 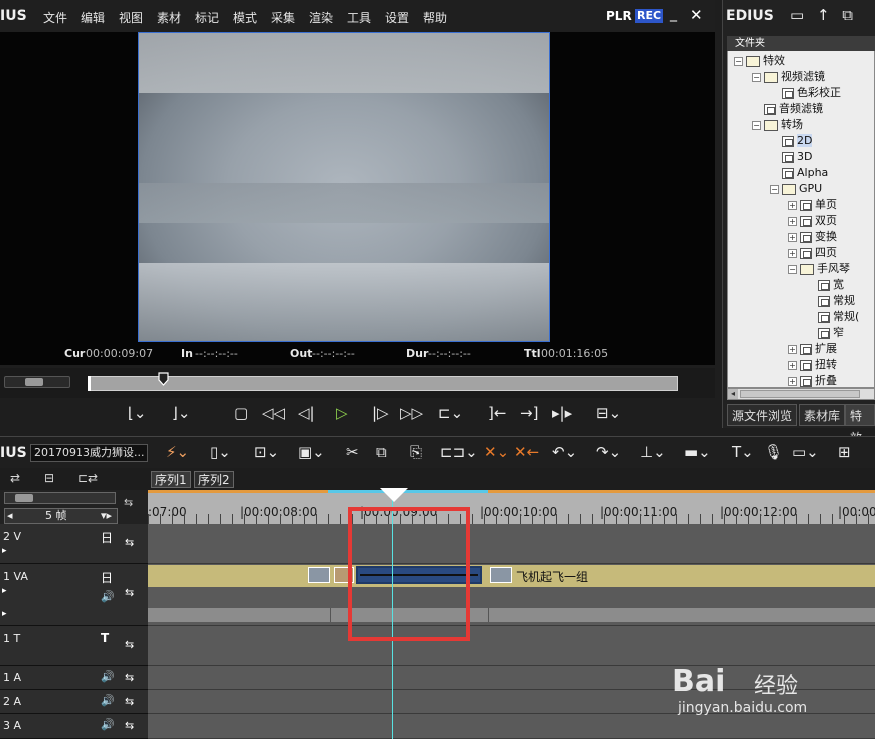 I want to click on dropdown-icon: ▾▸, so click(x=106, y=516).